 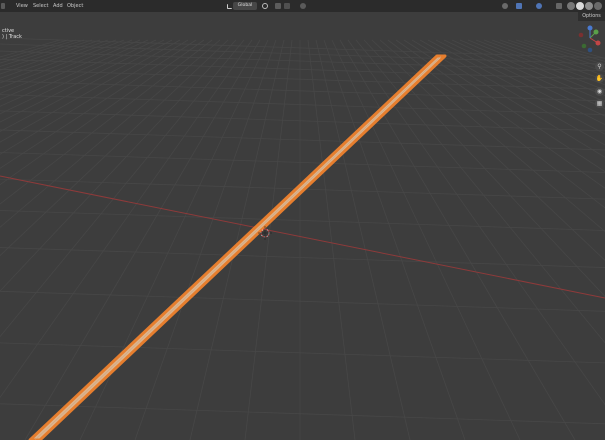 I want to click on options-label: Options, so click(x=591, y=16).